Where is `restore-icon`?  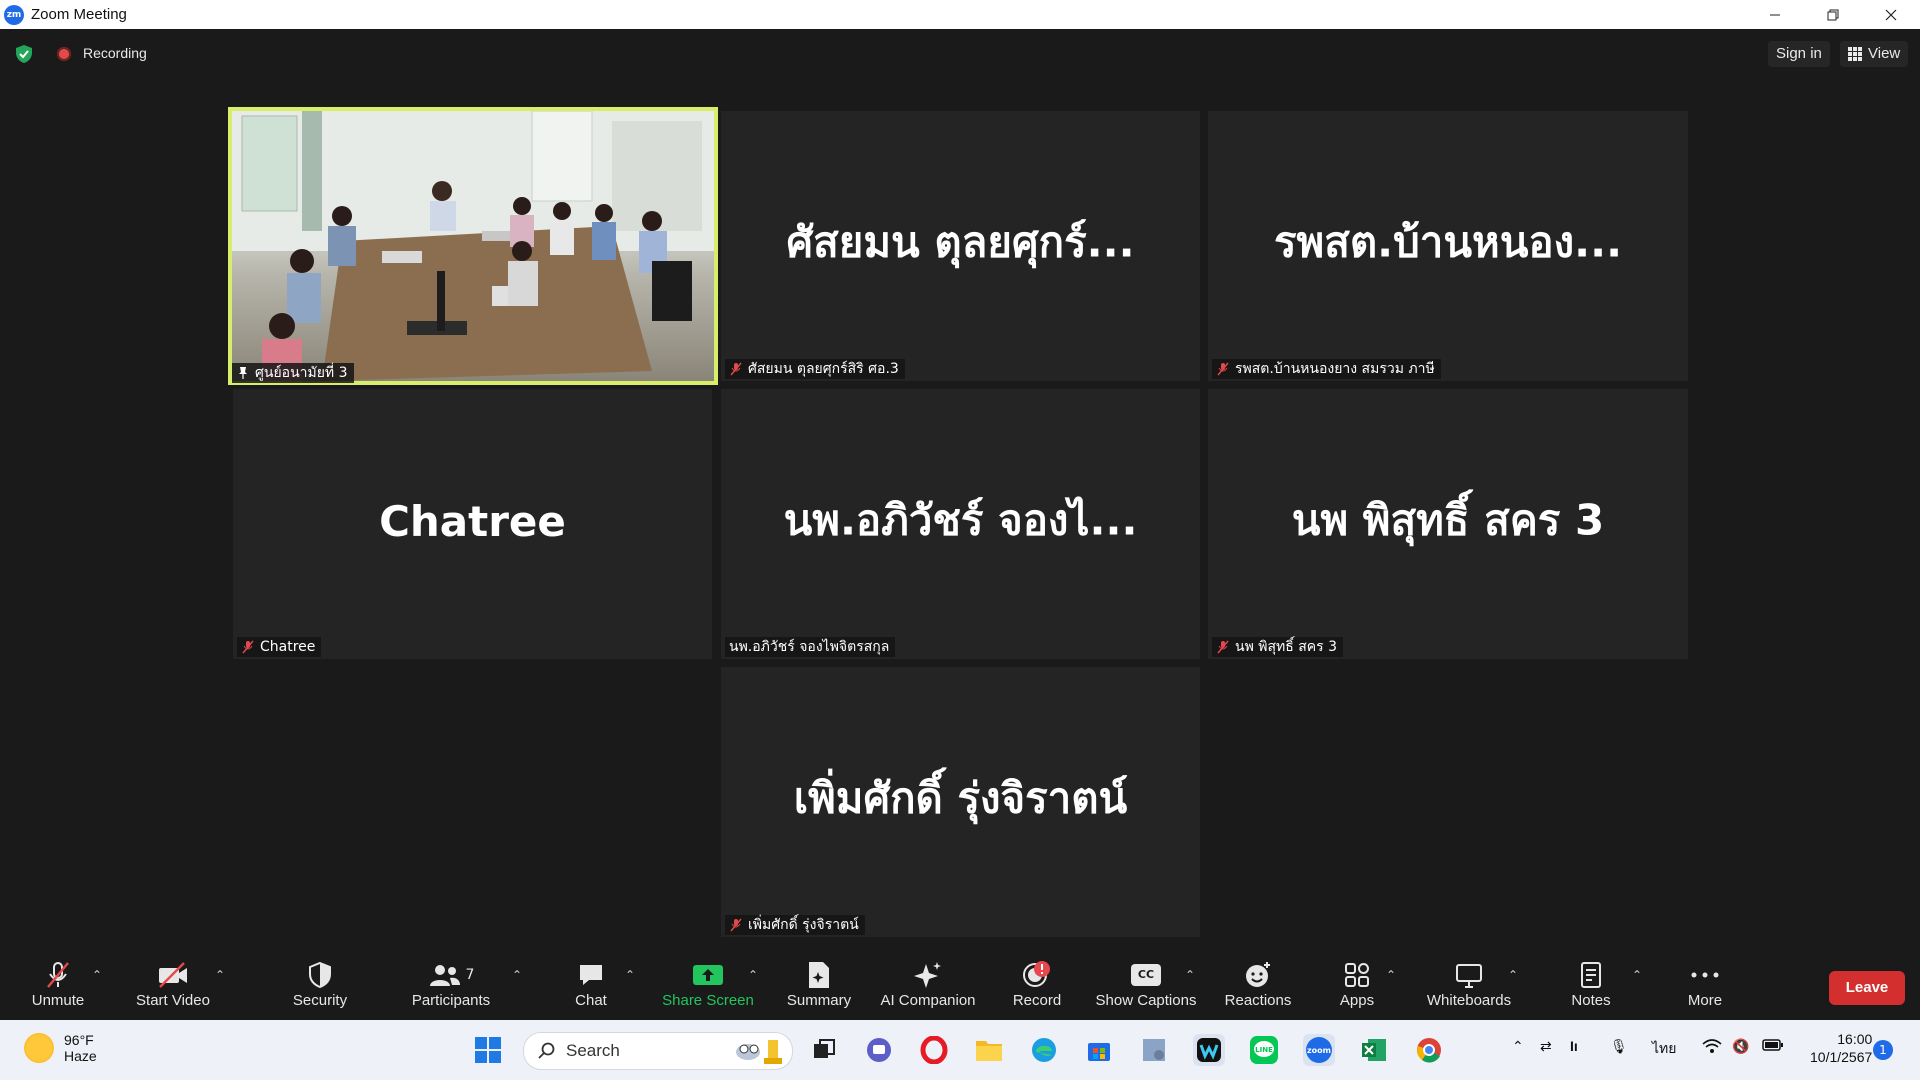 restore-icon is located at coordinates (1833, 14).